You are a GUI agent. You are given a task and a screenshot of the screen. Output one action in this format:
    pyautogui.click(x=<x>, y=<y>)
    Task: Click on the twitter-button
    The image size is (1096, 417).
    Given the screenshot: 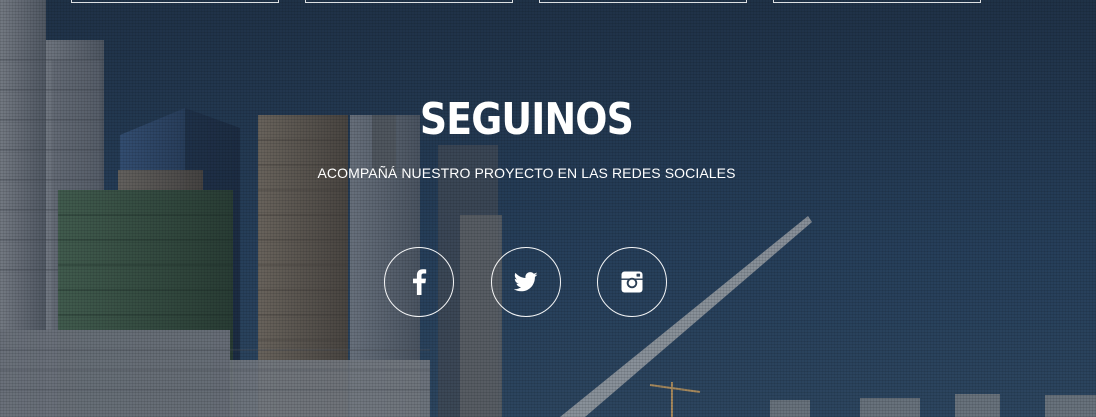 What is the action you would take?
    pyautogui.click(x=526, y=282)
    